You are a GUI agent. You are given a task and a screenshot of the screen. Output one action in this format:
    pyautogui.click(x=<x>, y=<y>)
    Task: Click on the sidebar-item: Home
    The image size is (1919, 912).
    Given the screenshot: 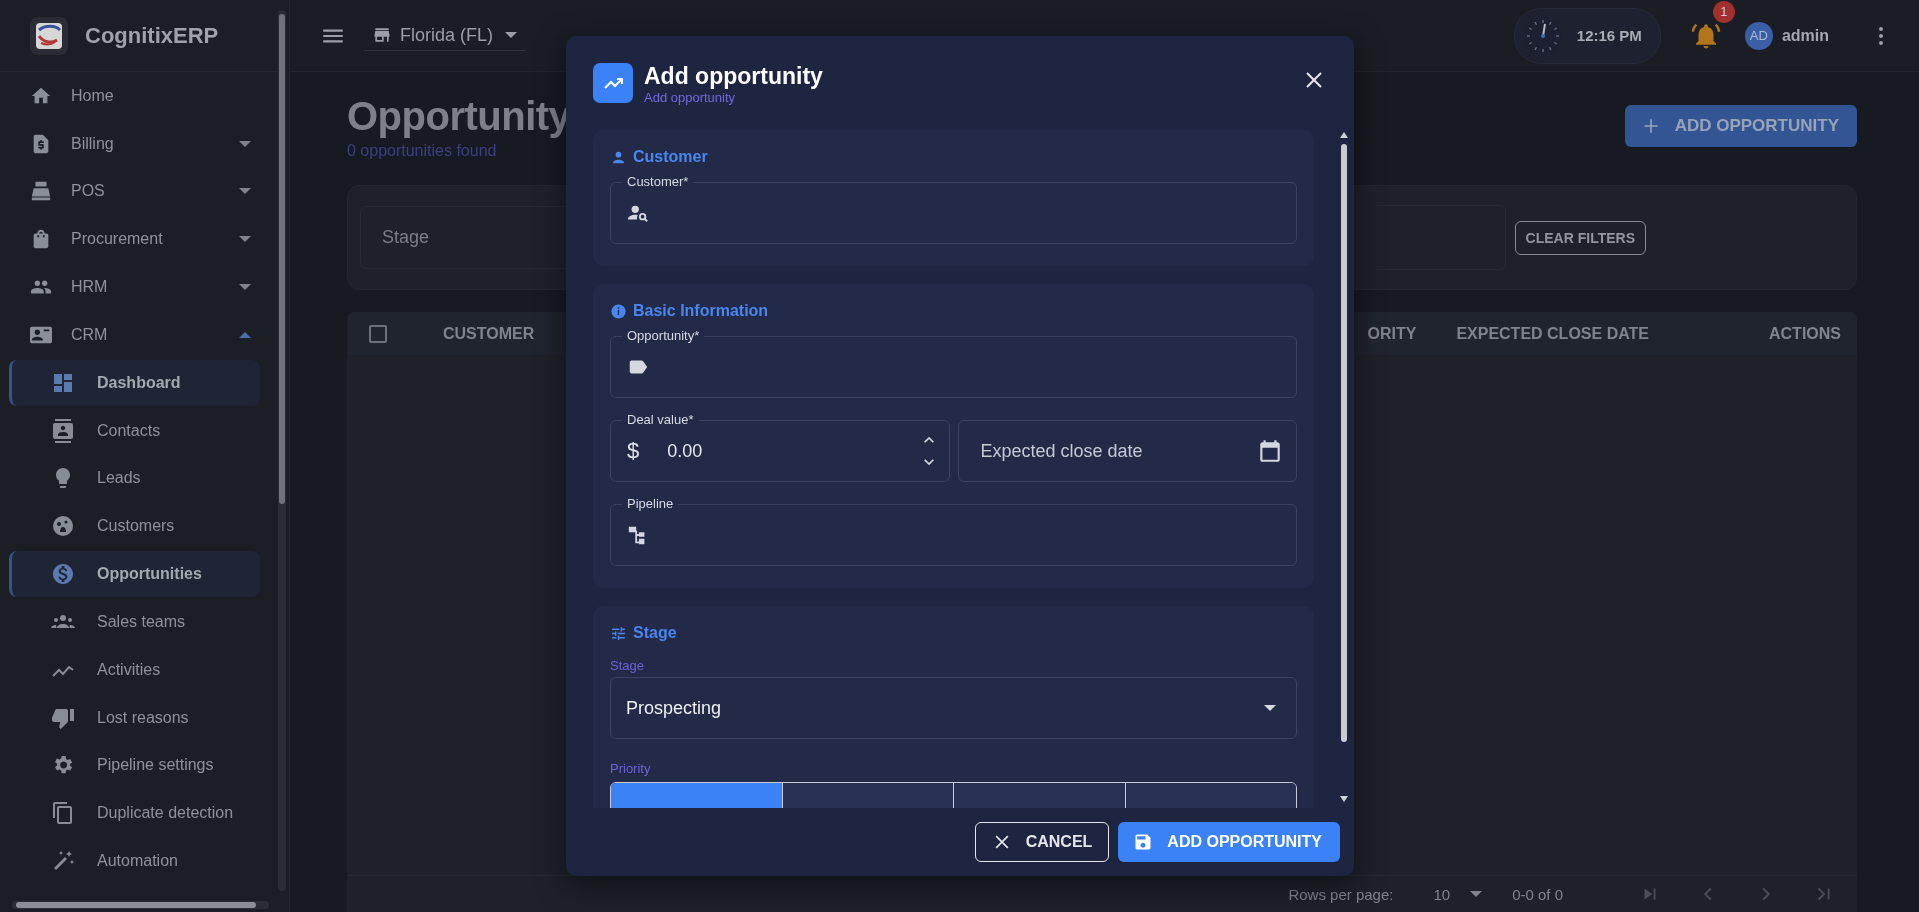 What is the action you would take?
    pyautogui.click(x=139, y=96)
    